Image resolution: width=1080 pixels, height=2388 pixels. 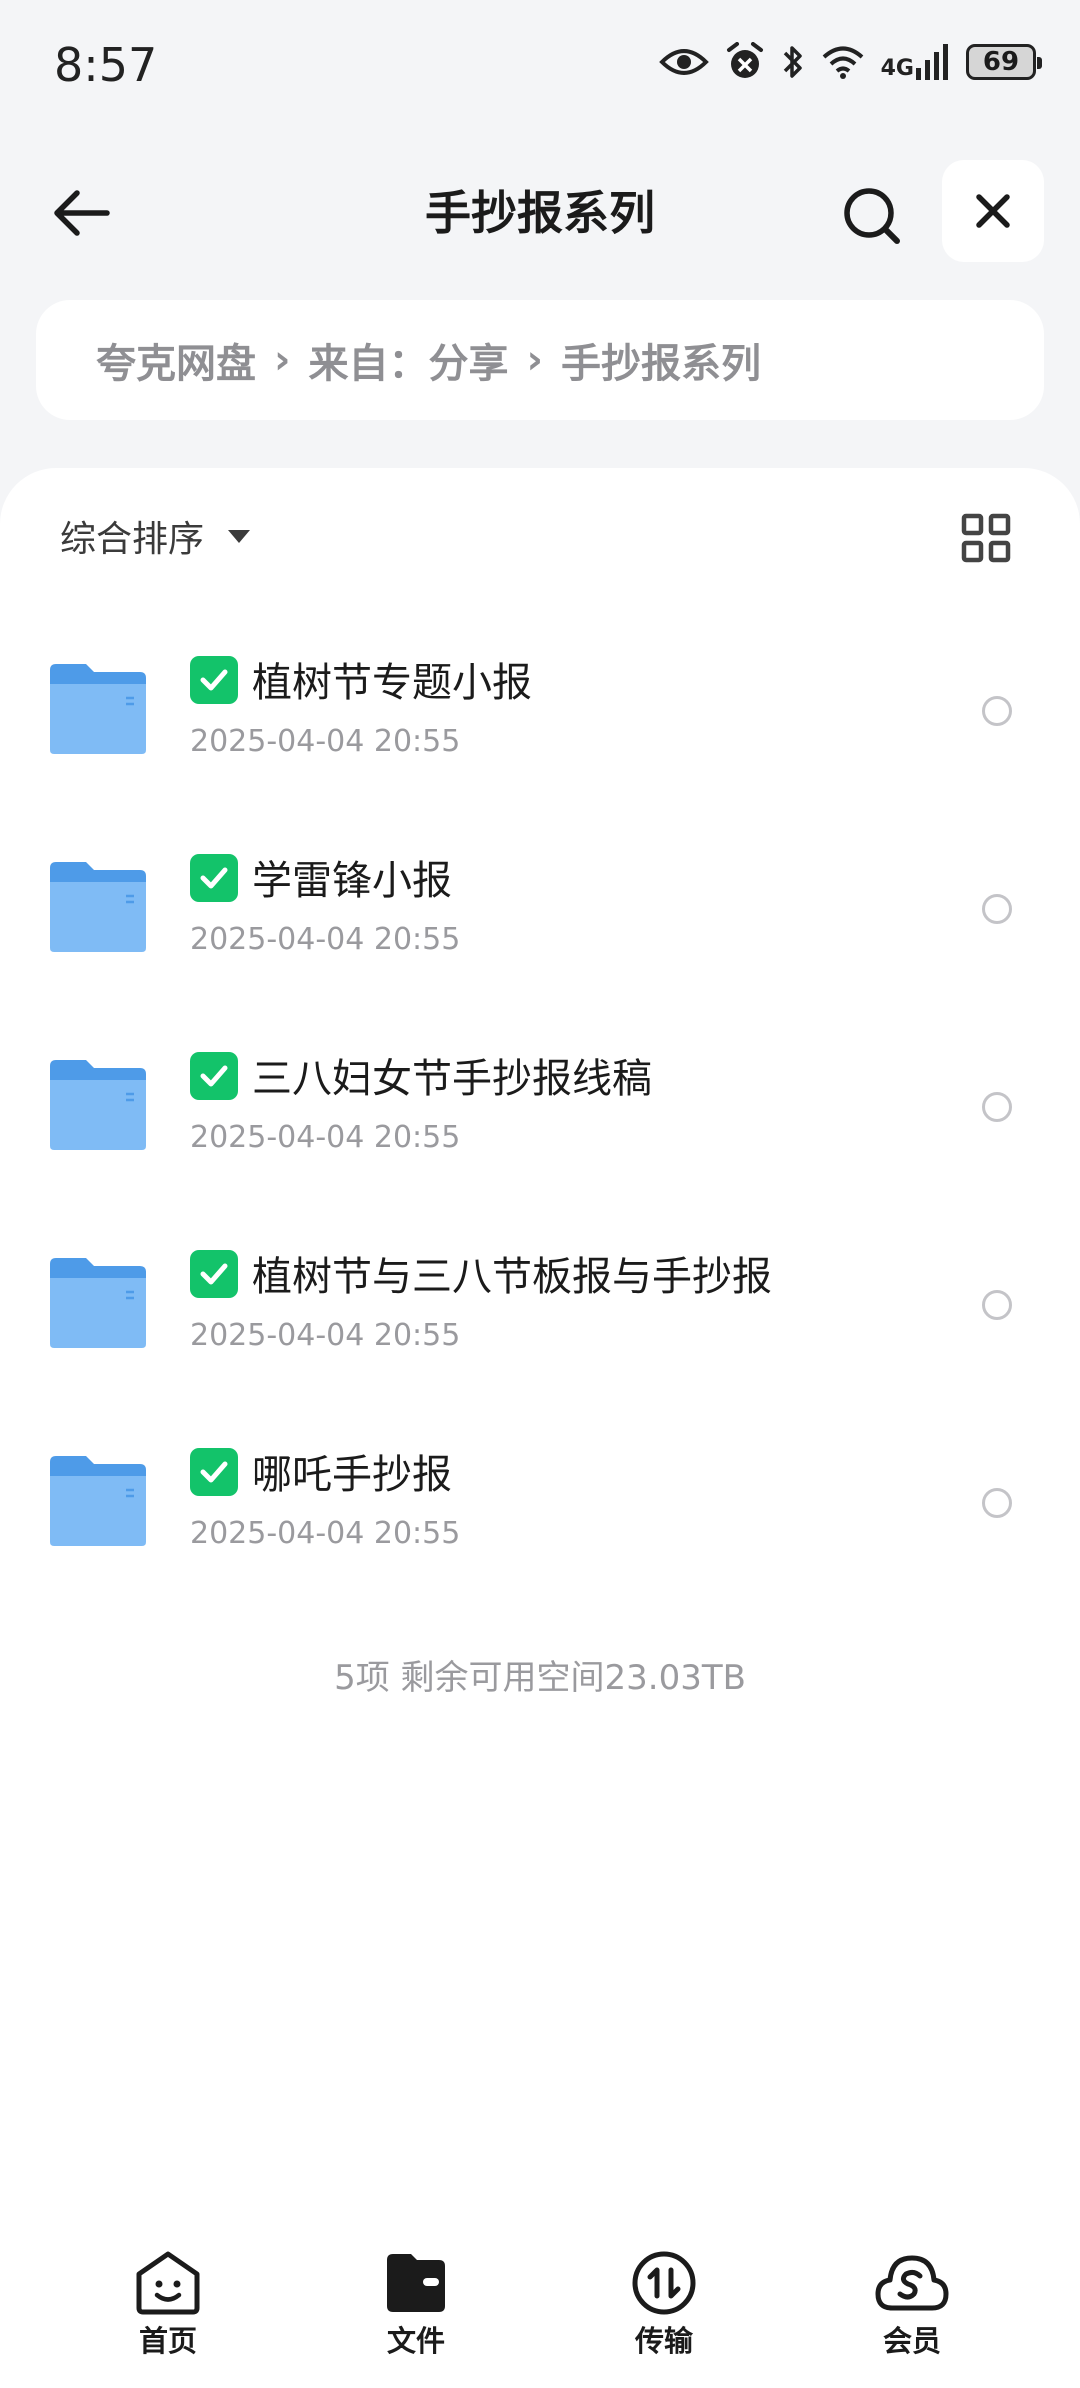 I want to click on signal-icon: 4G, so click(x=915, y=62).